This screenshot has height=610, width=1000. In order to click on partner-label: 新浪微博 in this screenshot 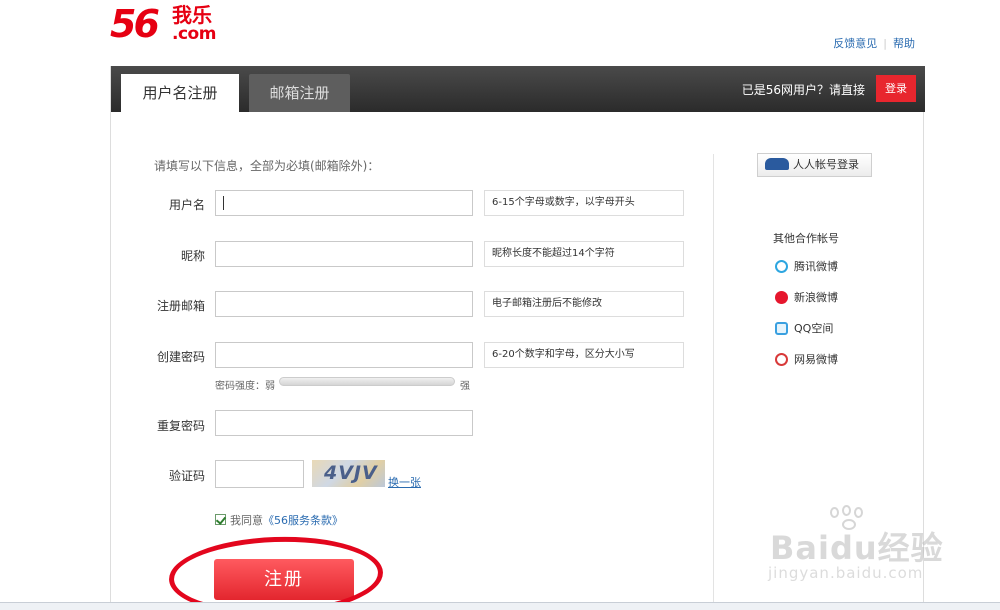, I will do `click(816, 297)`.